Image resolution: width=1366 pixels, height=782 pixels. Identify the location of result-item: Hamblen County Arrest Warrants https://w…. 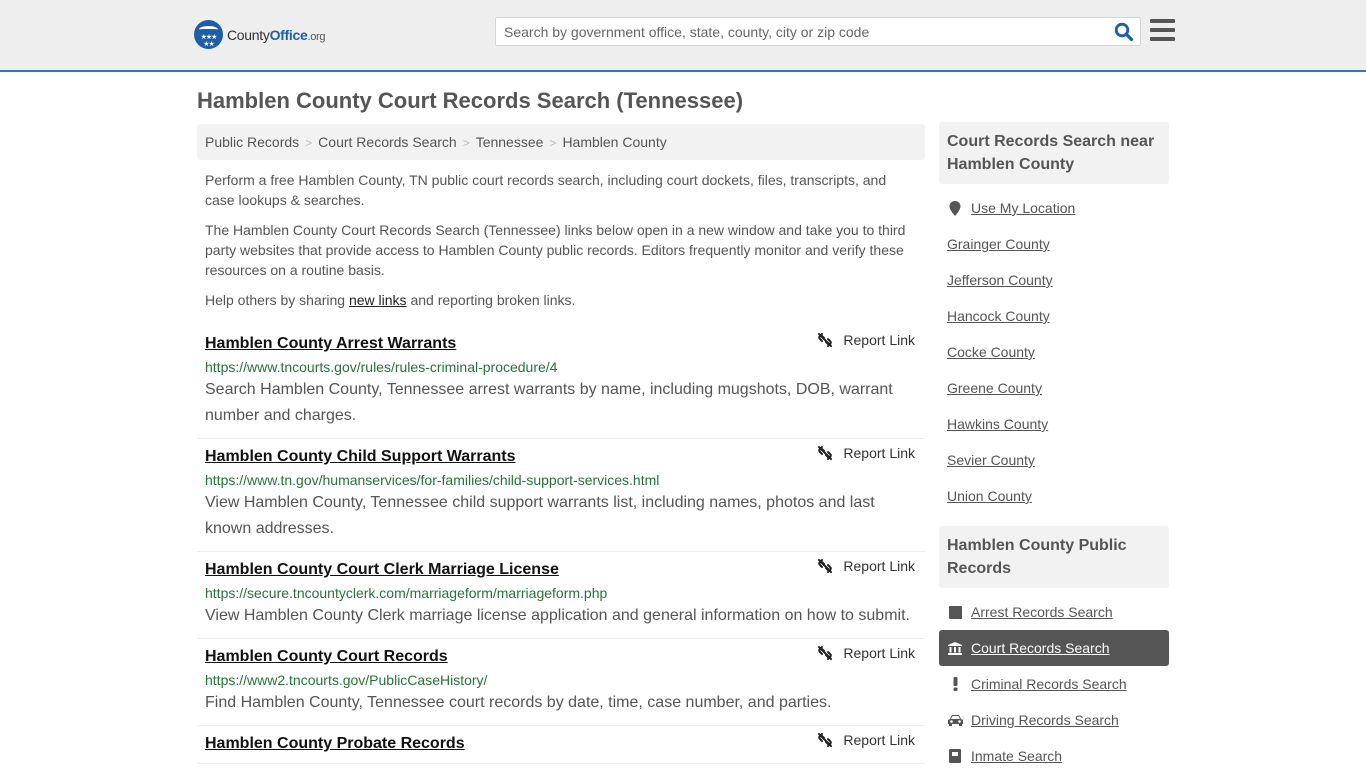
(561, 382).